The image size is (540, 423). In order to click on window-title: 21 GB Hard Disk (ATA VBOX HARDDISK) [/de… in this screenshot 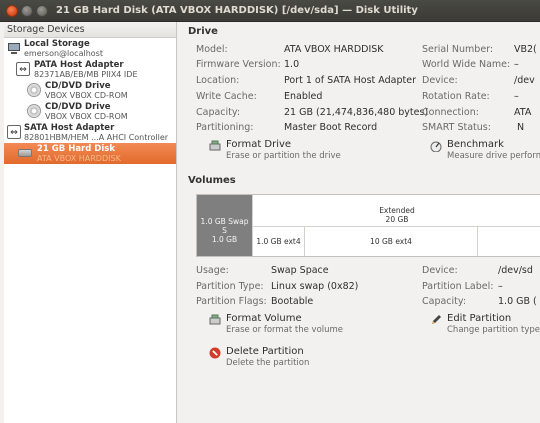, I will do `click(237, 10)`.